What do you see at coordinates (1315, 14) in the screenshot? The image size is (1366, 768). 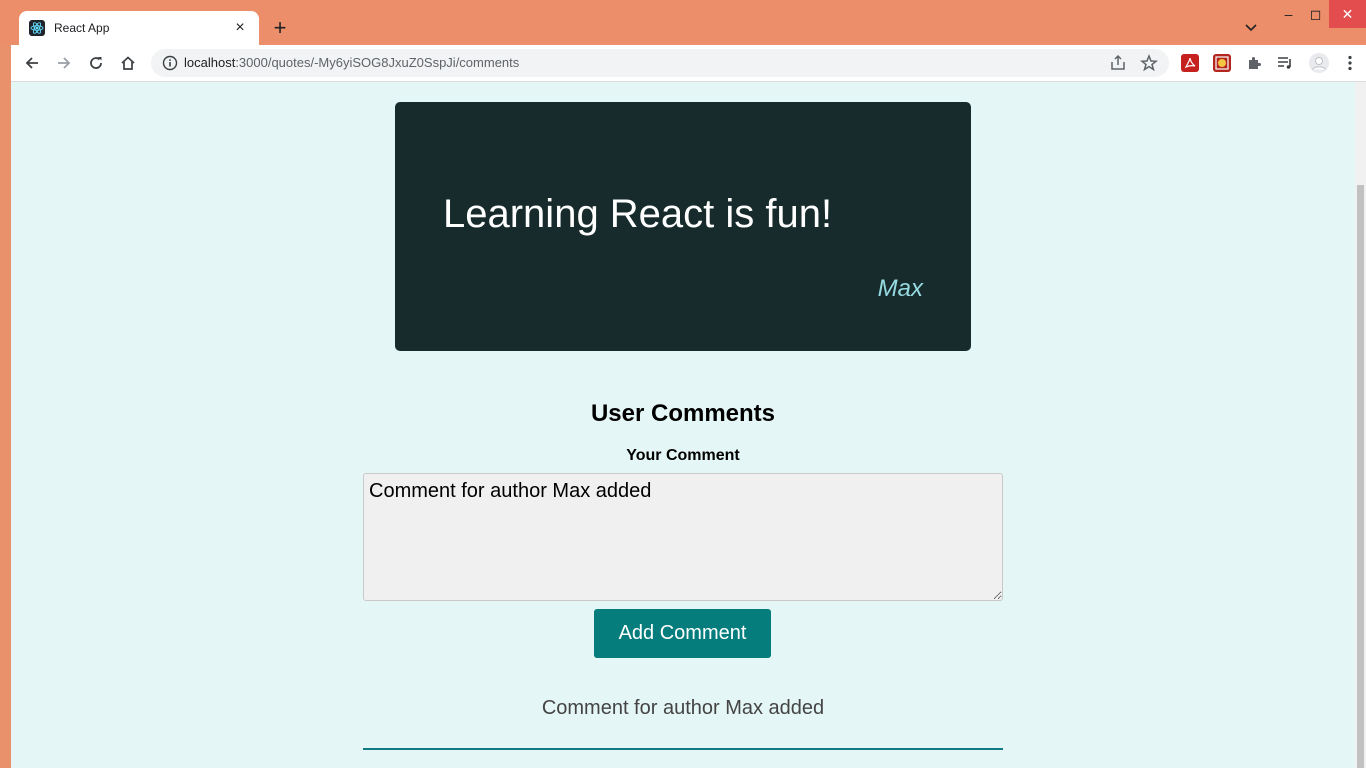 I see `window-maximize-button: ◻` at bounding box center [1315, 14].